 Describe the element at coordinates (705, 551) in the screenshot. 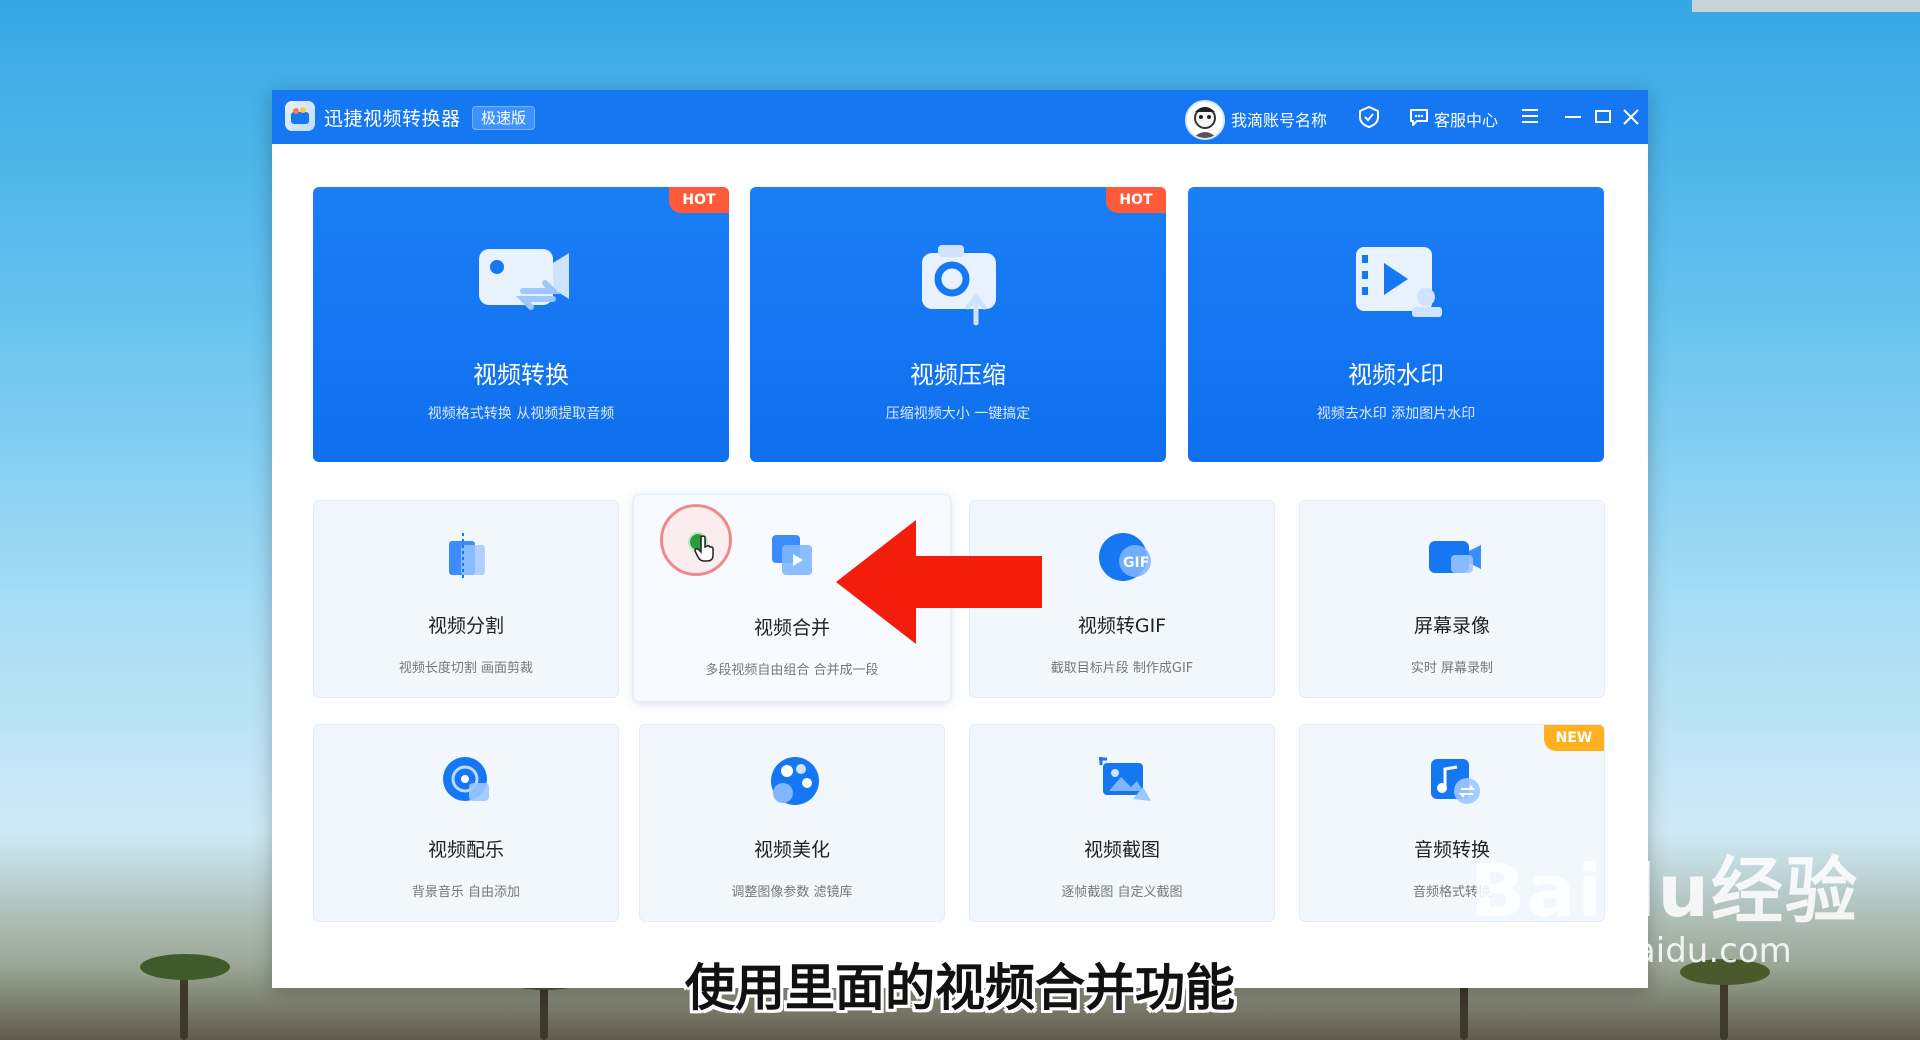

I see `hand-cursor-icon` at that location.